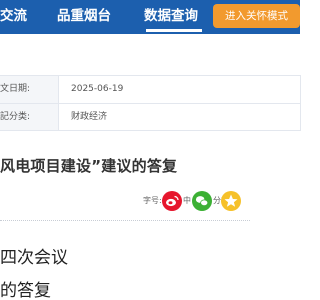 The width and height of the screenshot is (320, 300). Describe the element at coordinates (13, 17) in the screenshot. I see `nav-item-exchange: 交流` at that location.